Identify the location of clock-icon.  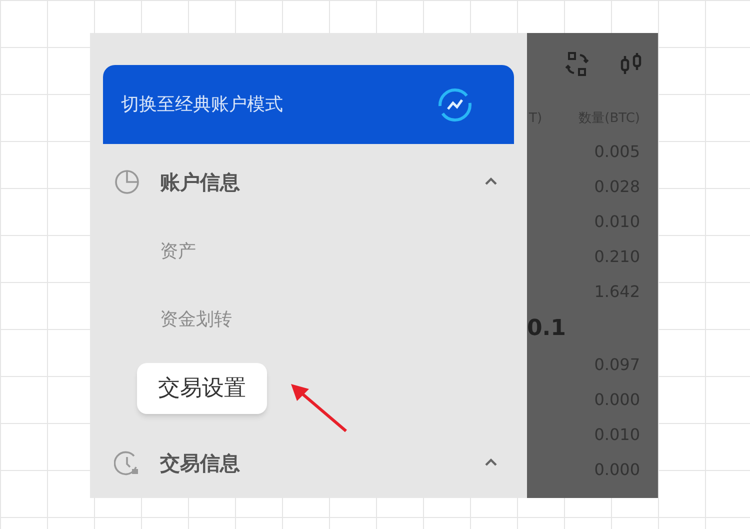
(127, 463).